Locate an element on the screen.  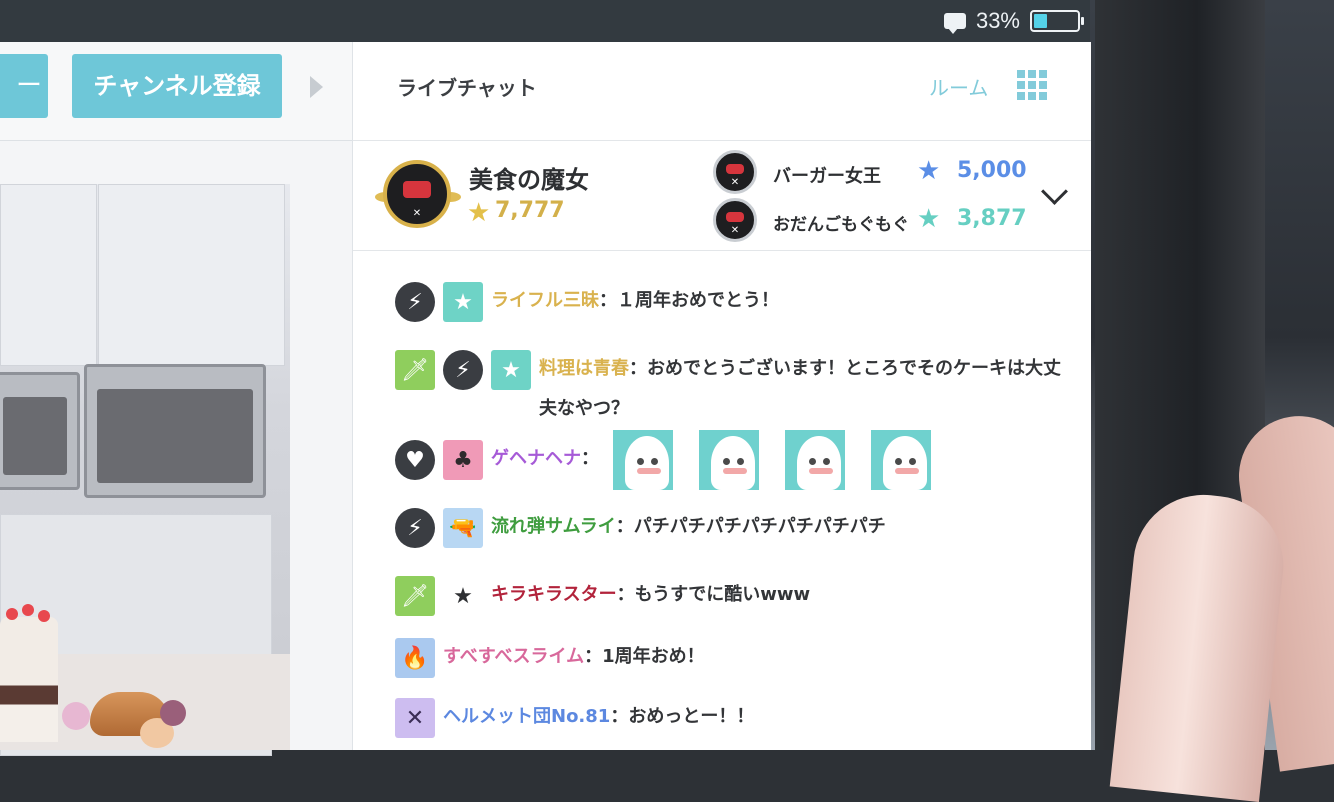
chat-message: 🗡 ⚡ ★ 料理は青春：おめでとうございます！ところでそのケーキは大丈 is located at coordinates (728, 370).